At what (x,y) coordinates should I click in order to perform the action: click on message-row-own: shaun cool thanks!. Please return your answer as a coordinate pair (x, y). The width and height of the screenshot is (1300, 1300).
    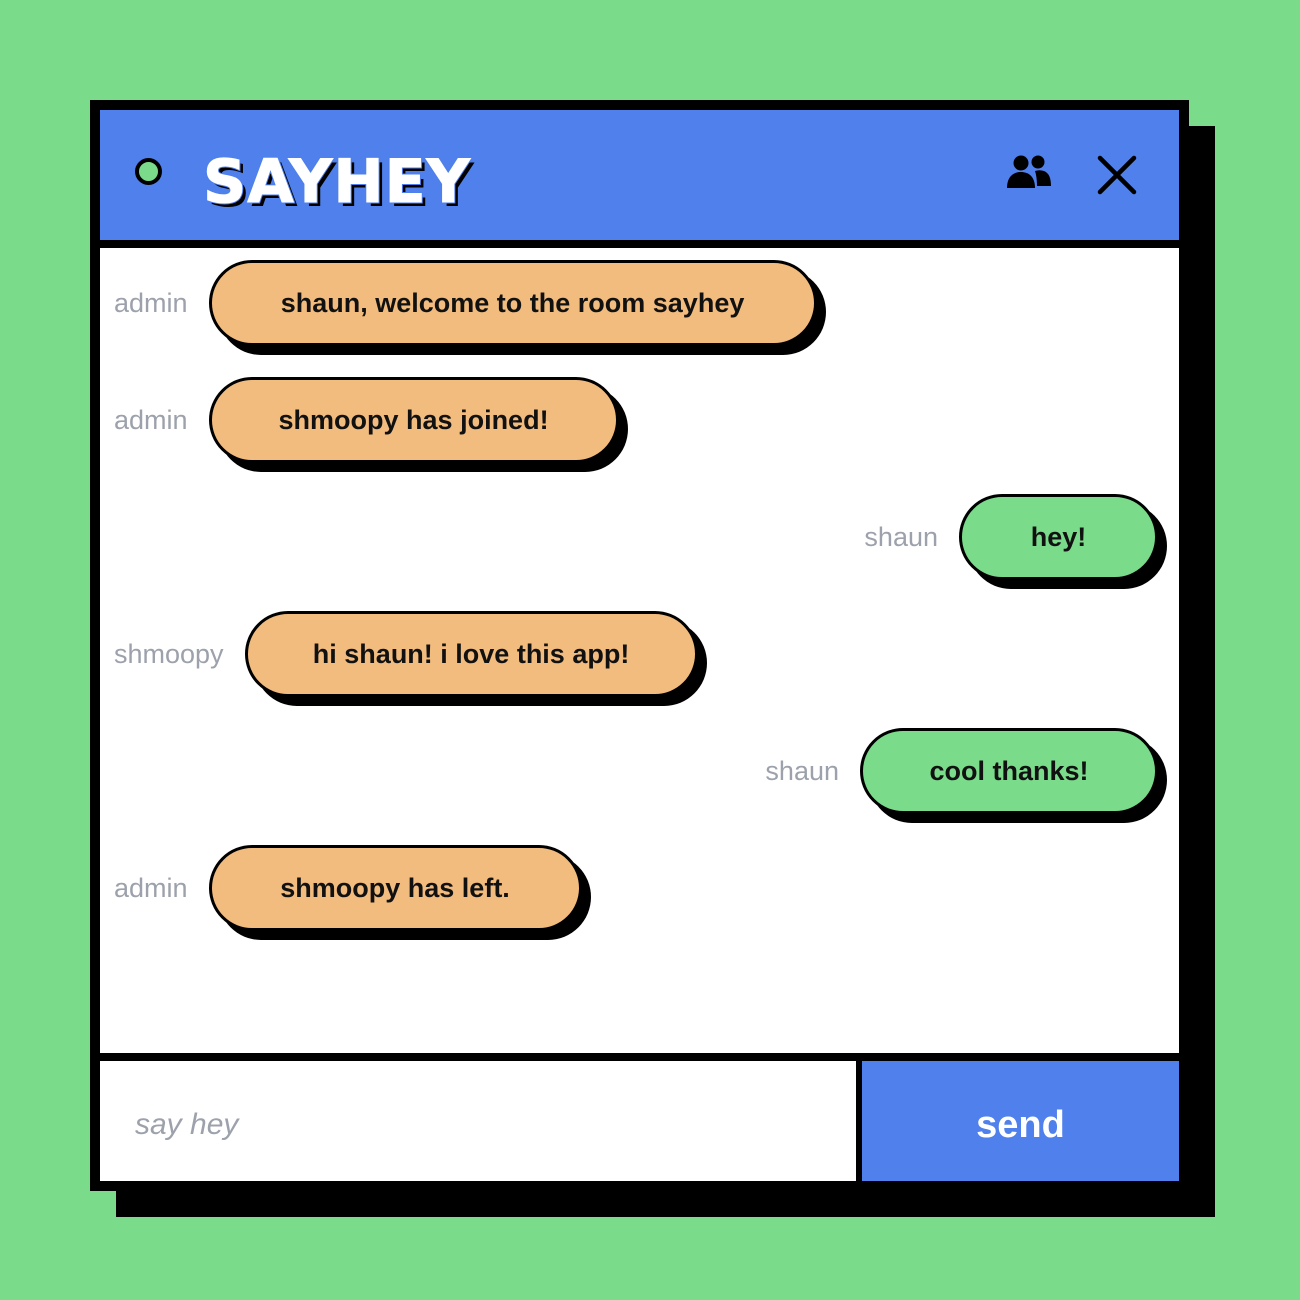
    Looking at the image, I should click on (961, 771).